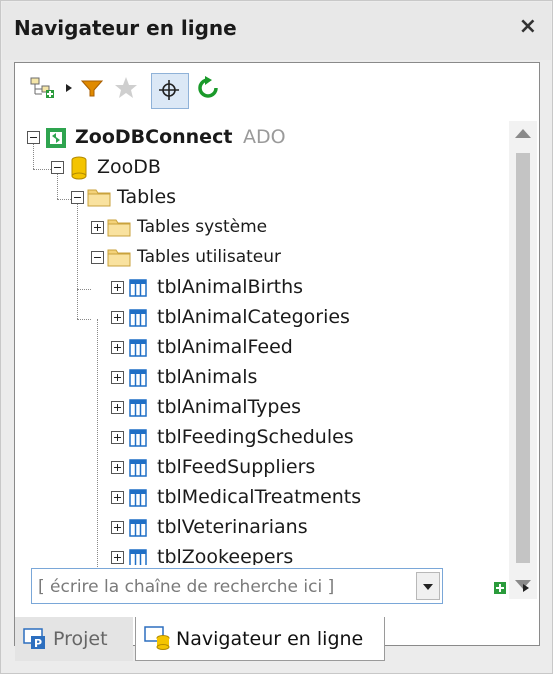 The image size is (553, 675). Describe the element at coordinates (225, 347) in the screenshot. I see `table-name: tblAnimalFeed` at that location.